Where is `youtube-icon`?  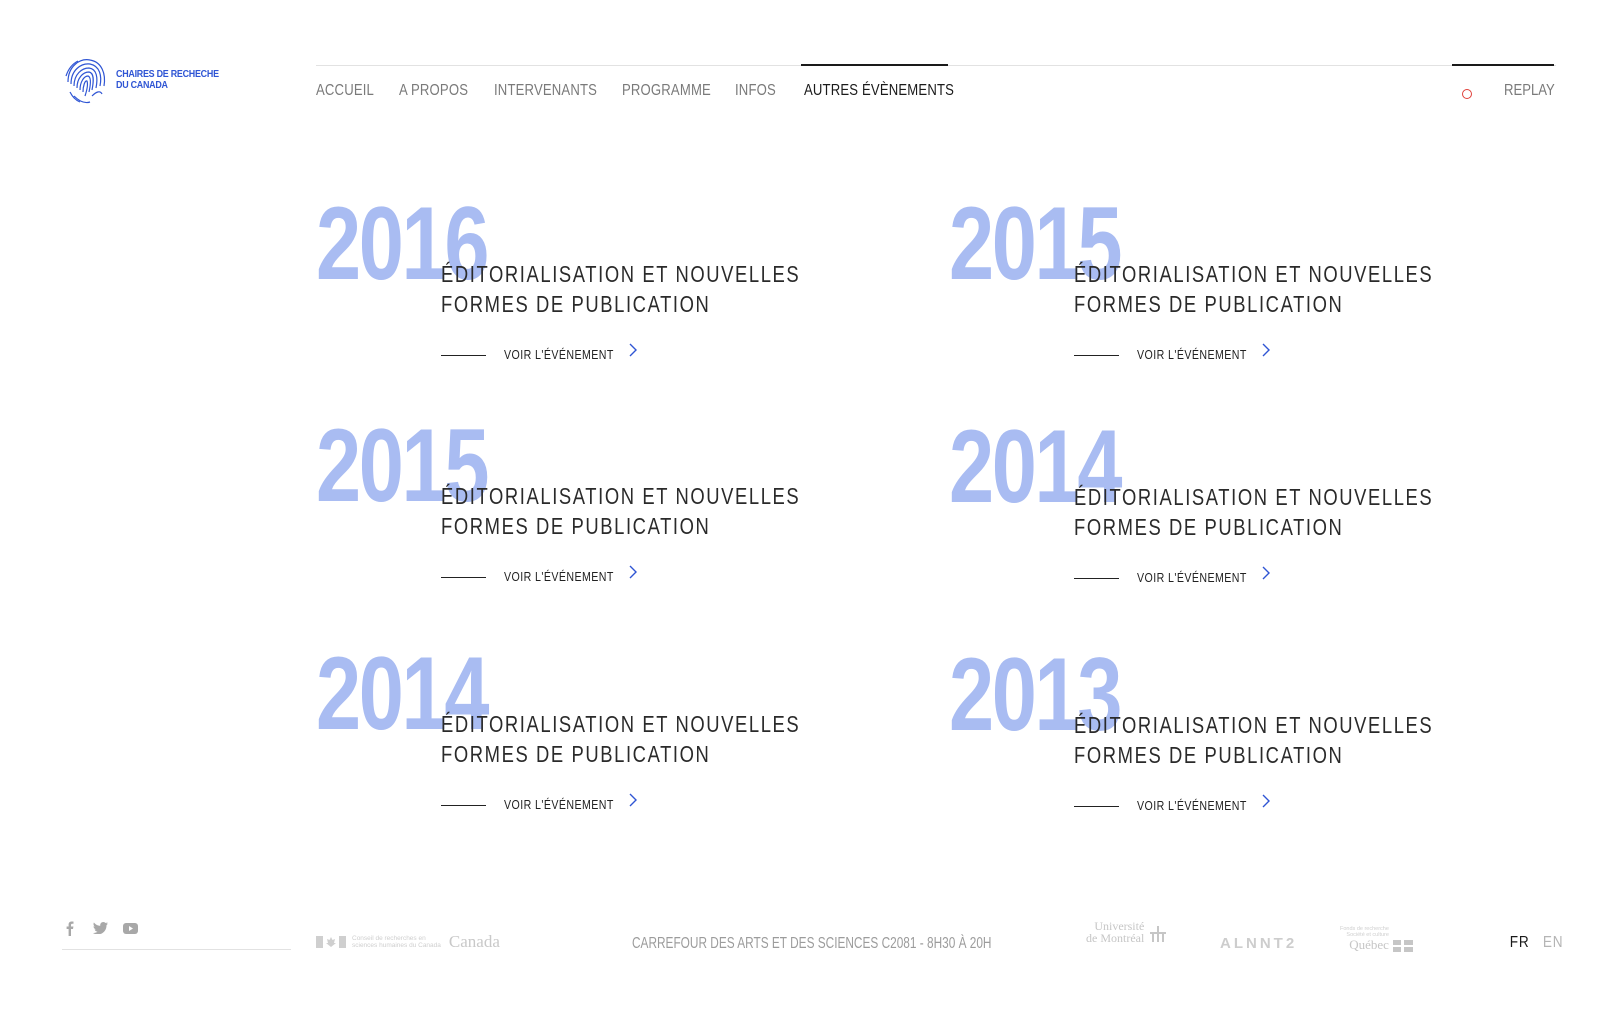
youtube-icon is located at coordinates (130, 928).